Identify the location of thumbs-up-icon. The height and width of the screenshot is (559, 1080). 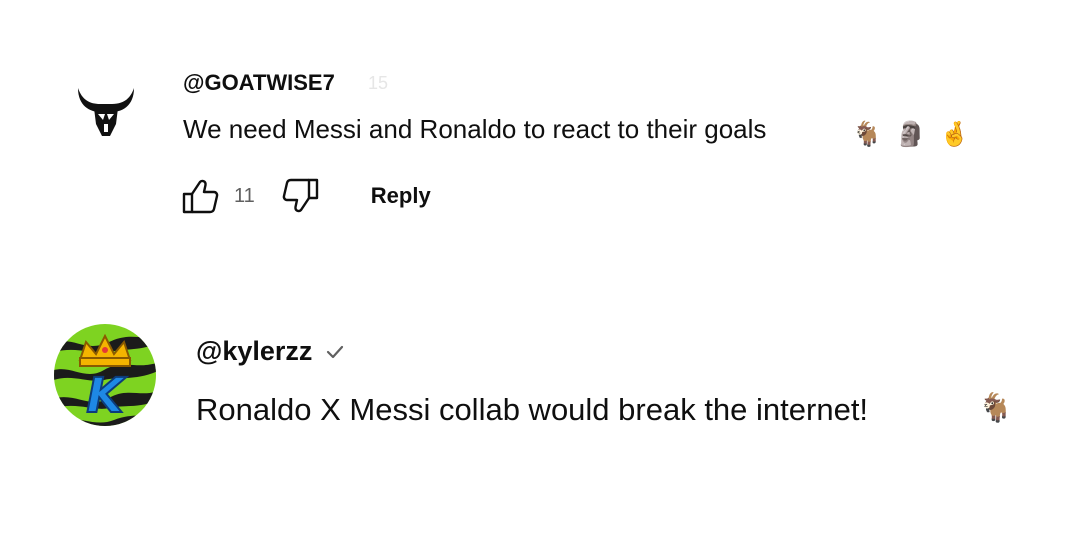
(200, 196).